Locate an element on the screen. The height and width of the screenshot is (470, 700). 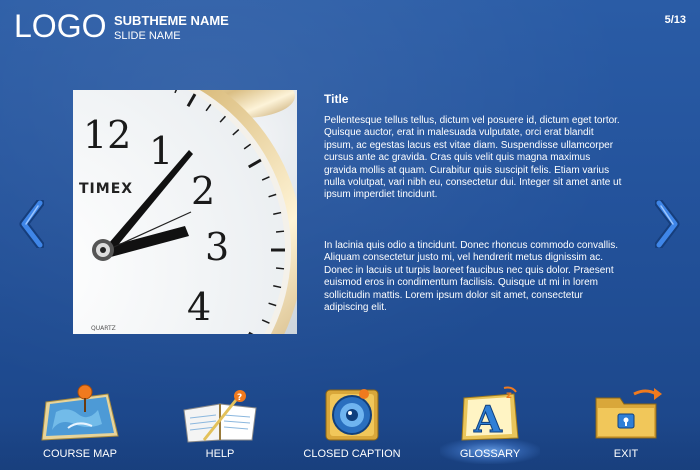
help-label: HELP is located at coordinates (220, 454).